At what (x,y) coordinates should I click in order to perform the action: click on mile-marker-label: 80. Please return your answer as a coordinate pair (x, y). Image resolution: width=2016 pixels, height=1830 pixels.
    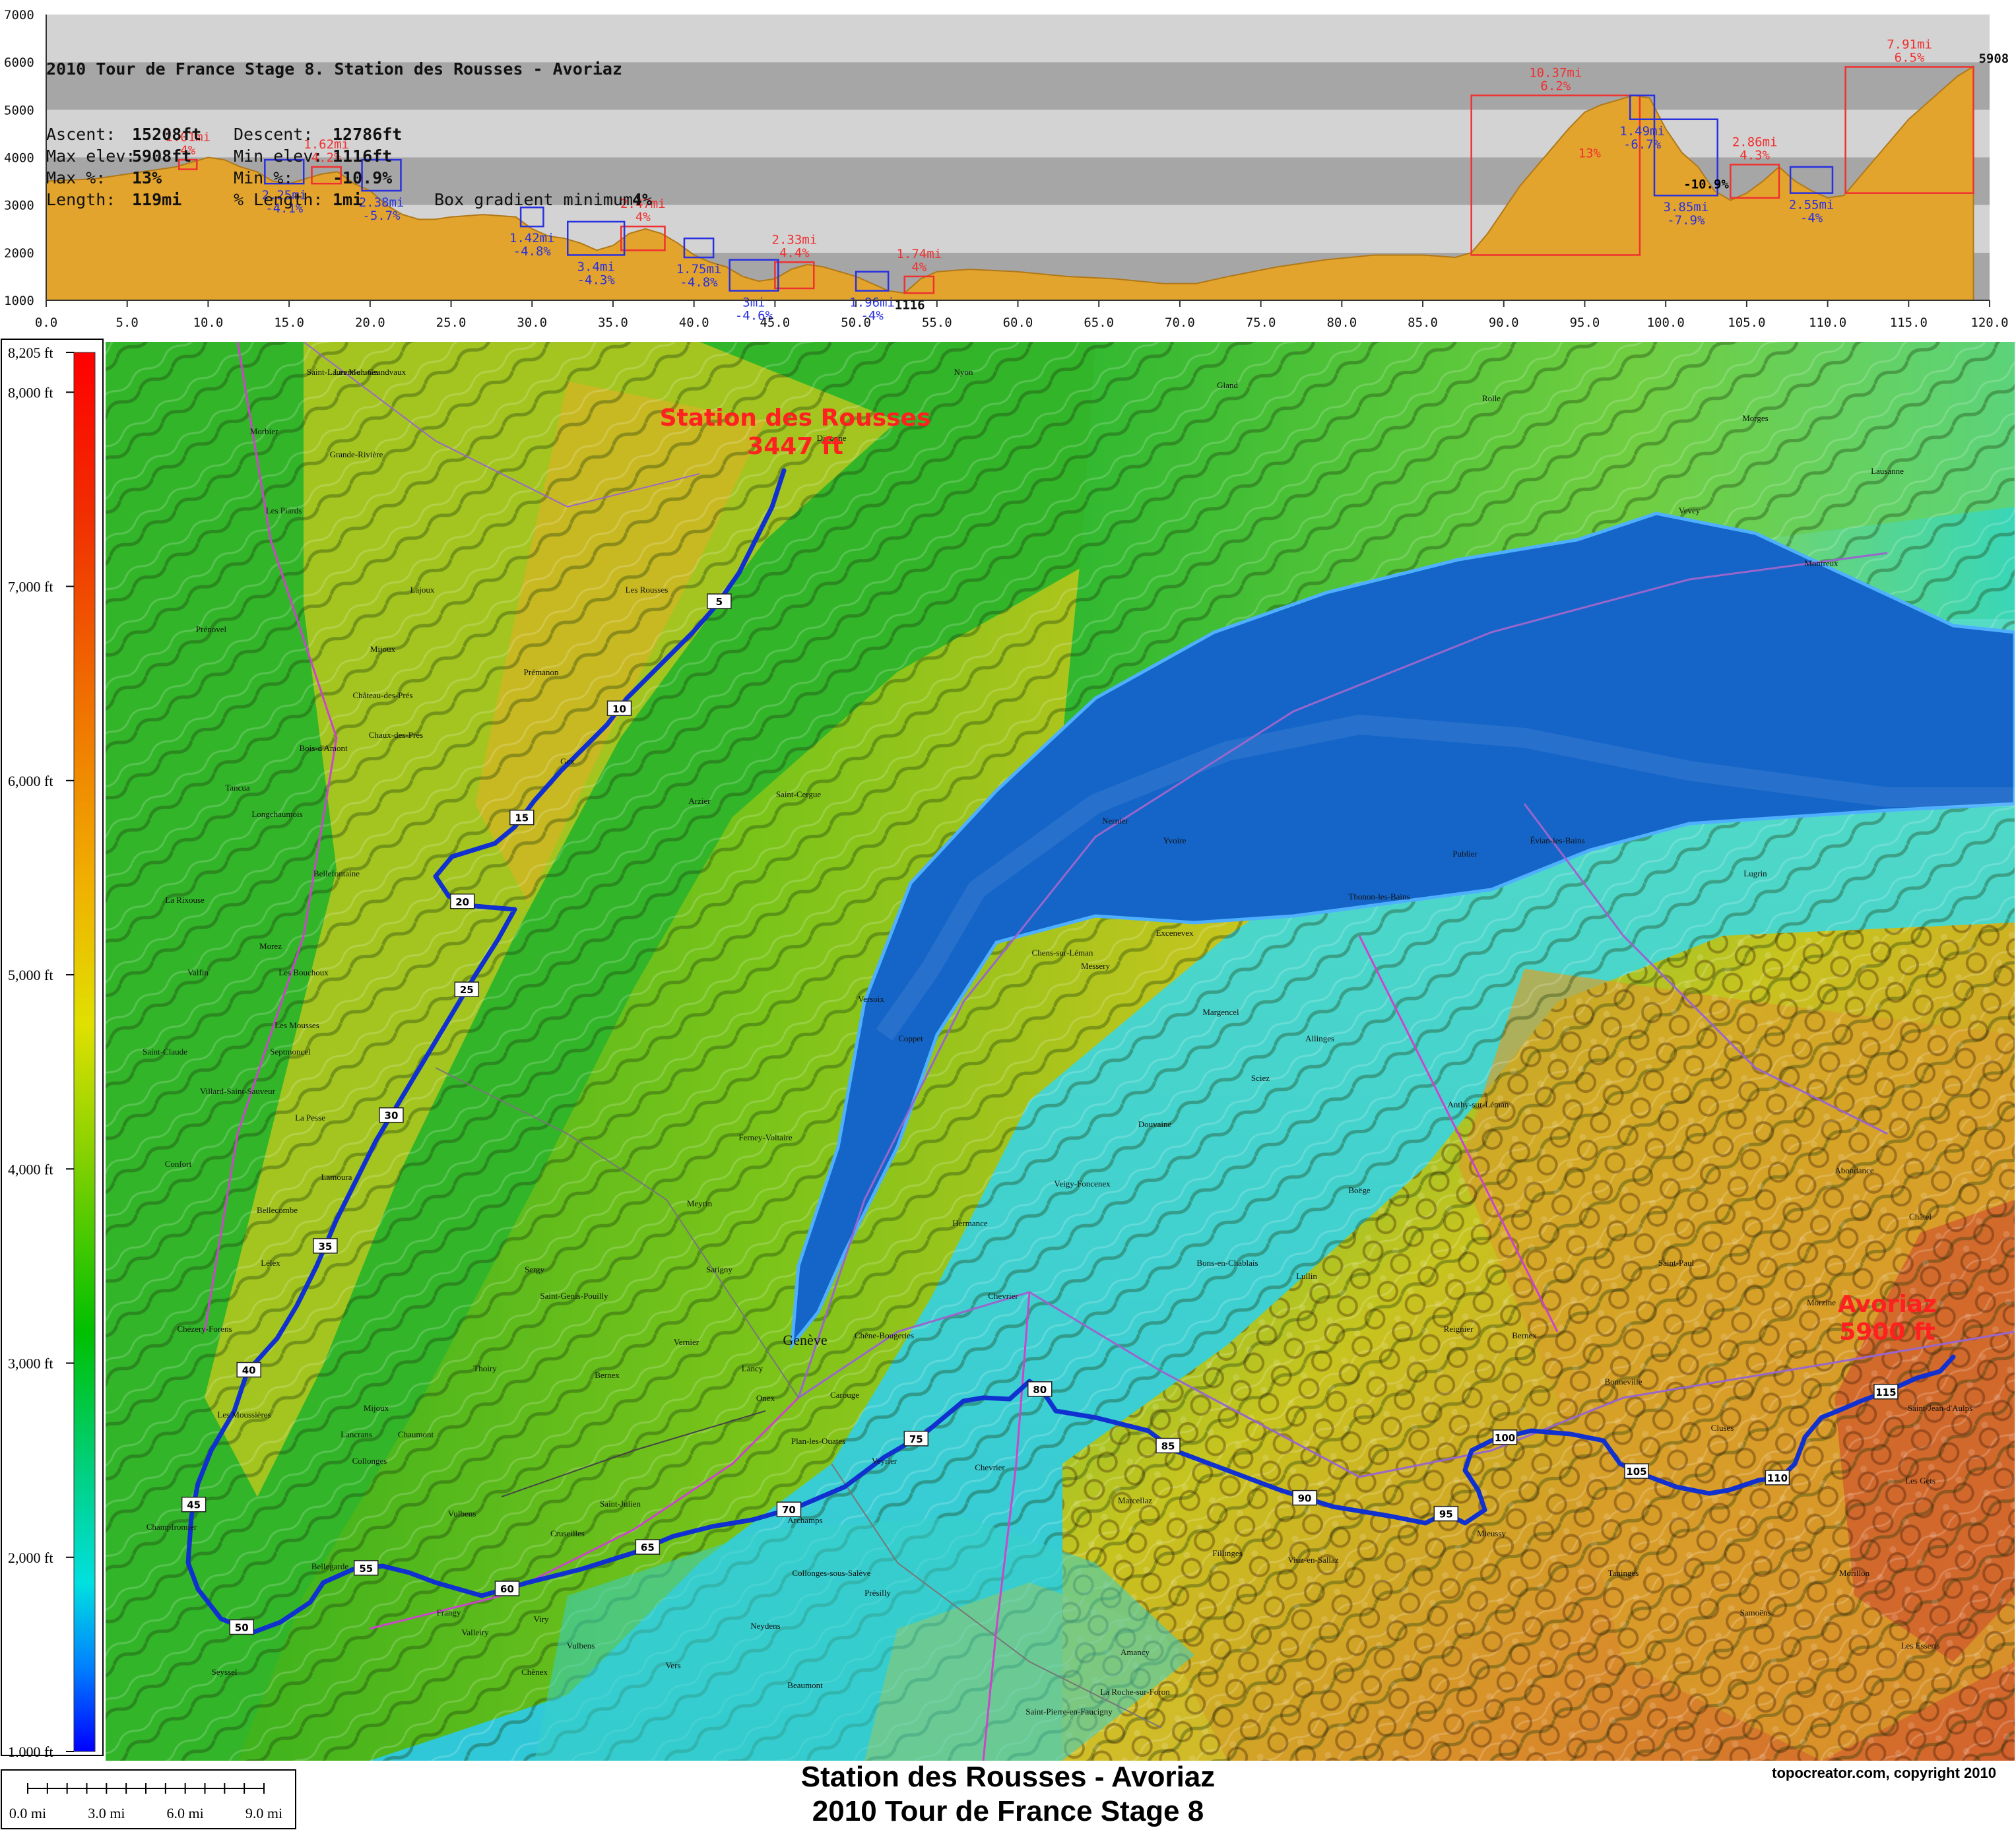
    Looking at the image, I should click on (1040, 1390).